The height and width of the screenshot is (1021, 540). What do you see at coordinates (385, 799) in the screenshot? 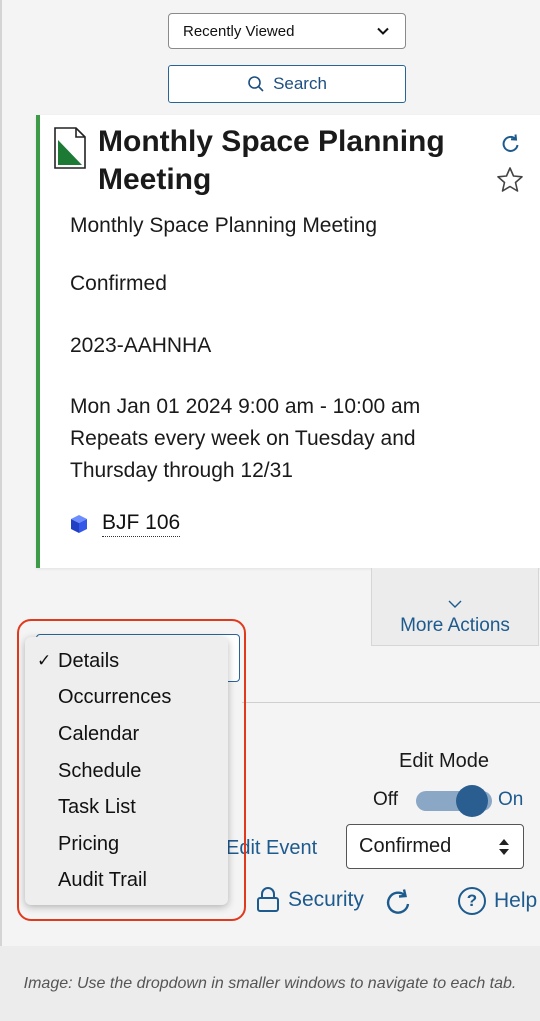
I see `edit-mode-off-label: Off` at bounding box center [385, 799].